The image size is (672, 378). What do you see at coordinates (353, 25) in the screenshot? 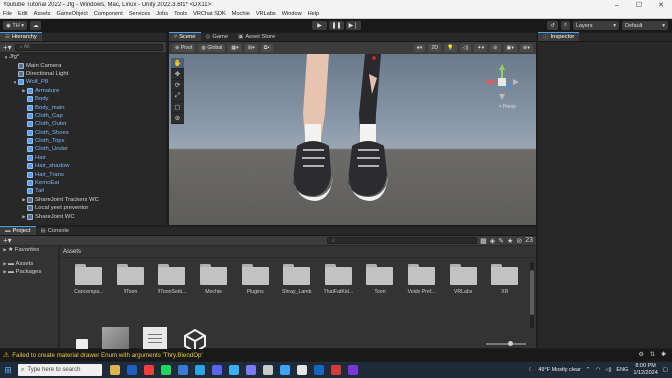
I see `step-button: ▶❘` at bounding box center [353, 25].